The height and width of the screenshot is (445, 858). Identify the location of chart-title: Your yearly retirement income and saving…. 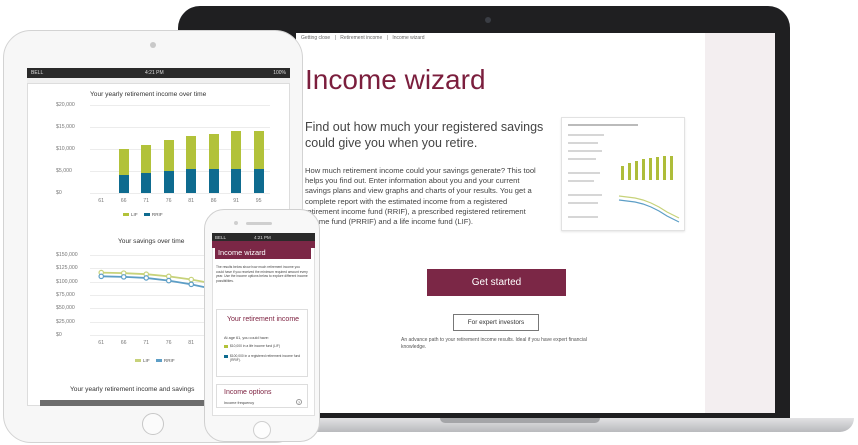
(132, 389).